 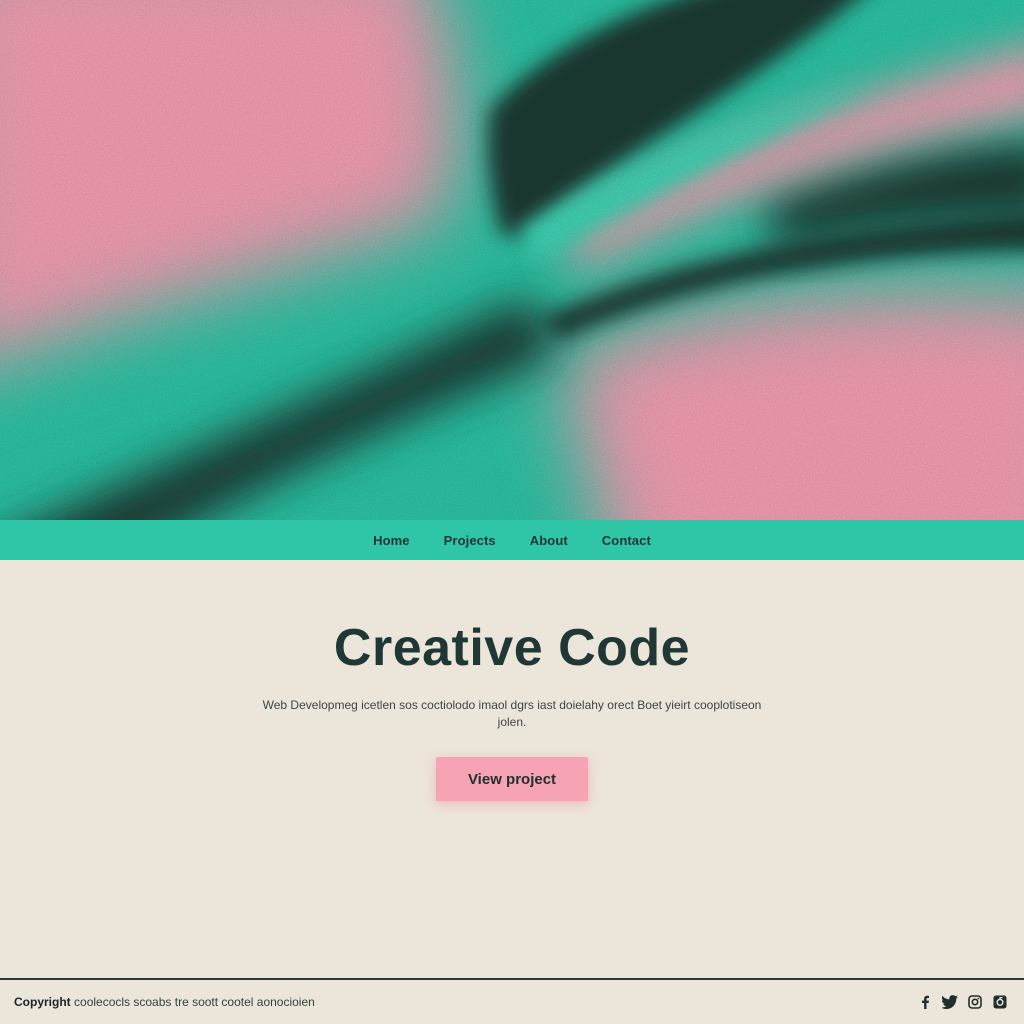 I want to click on view-project-button: View project, so click(x=512, y=779).